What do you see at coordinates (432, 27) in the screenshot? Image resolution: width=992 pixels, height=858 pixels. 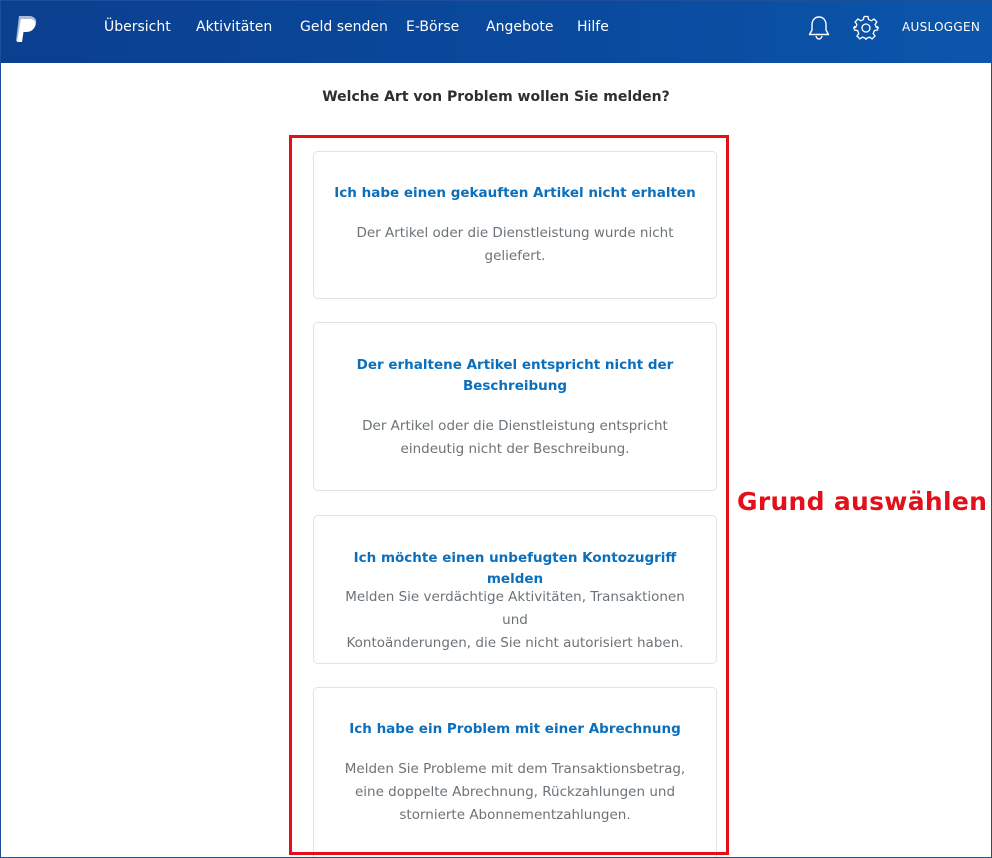 I see `nav-item-e-boerse: E-Börse` at bounding box center [432, 27].